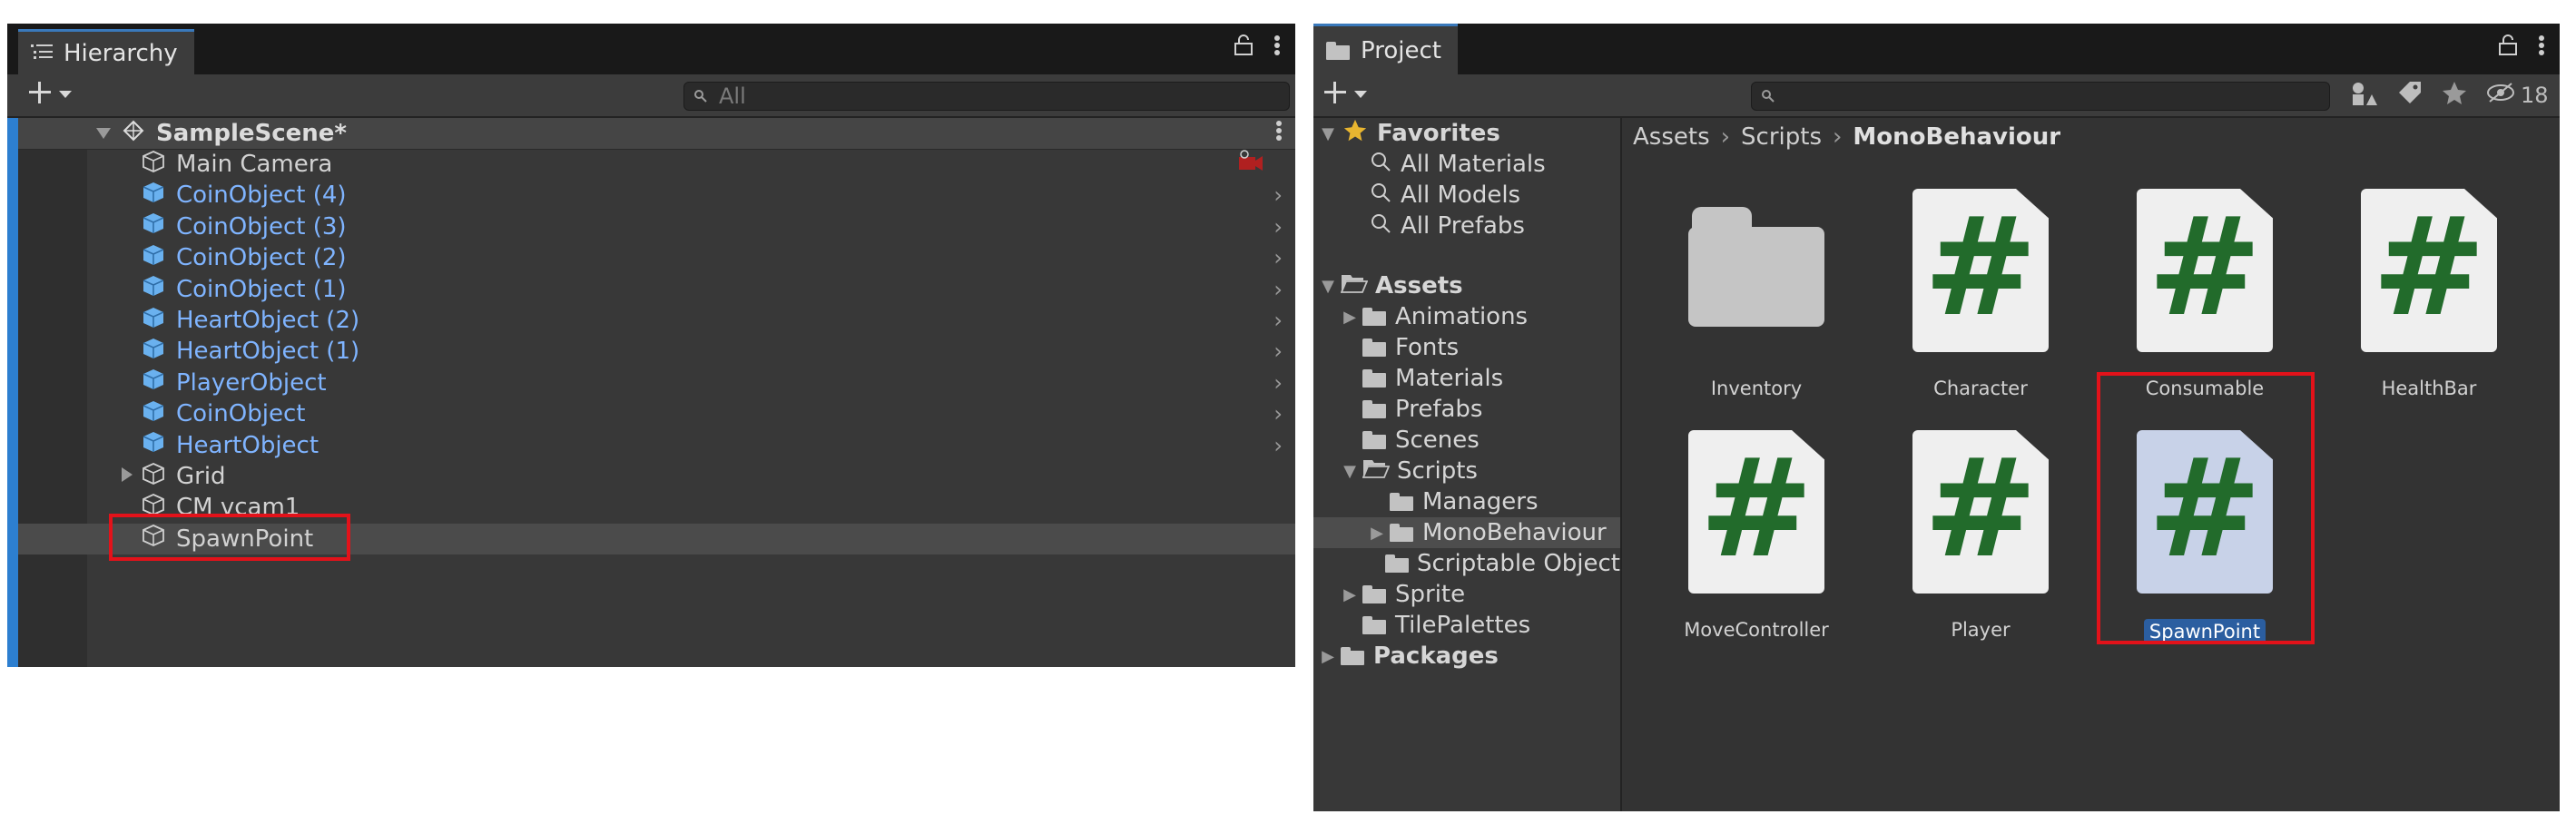 The image size is (2576, 834). I want to click on hierarchy-row: Grid, so click(656, 476).